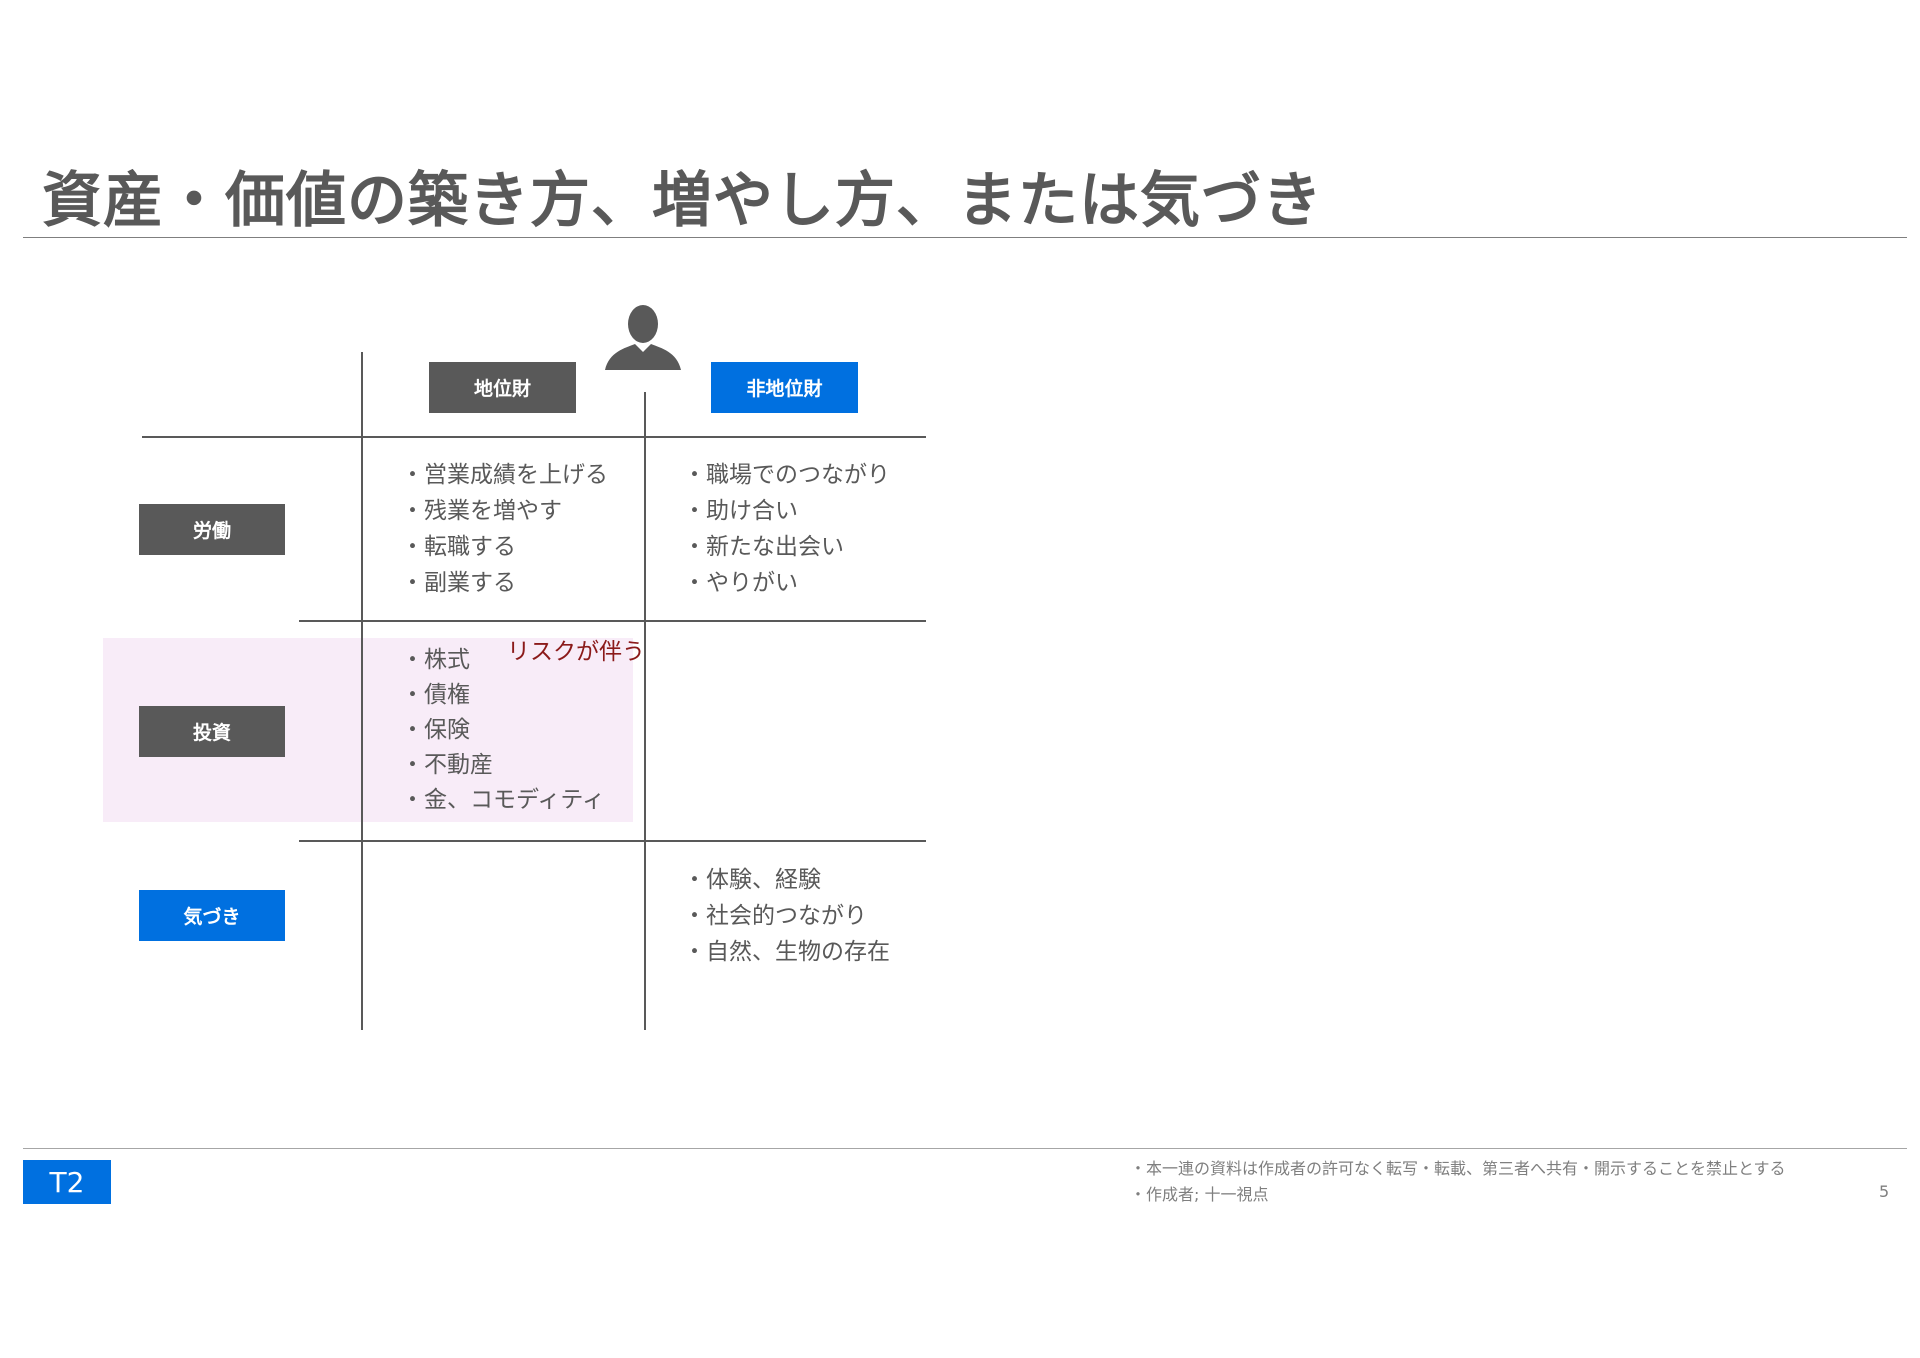  I want to click on list-item: ・残業を増やす, so click(481, 511).